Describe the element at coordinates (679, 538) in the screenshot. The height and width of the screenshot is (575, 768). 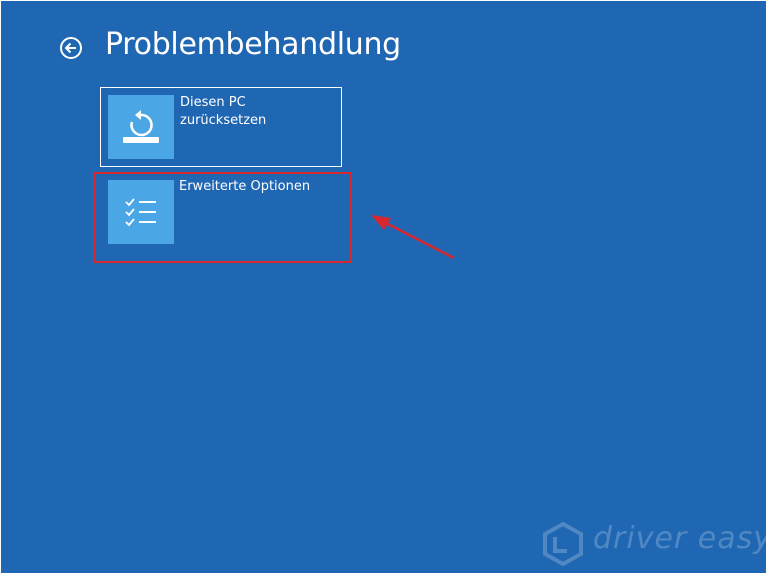
I see `watermark-text: driver easy` at that location.